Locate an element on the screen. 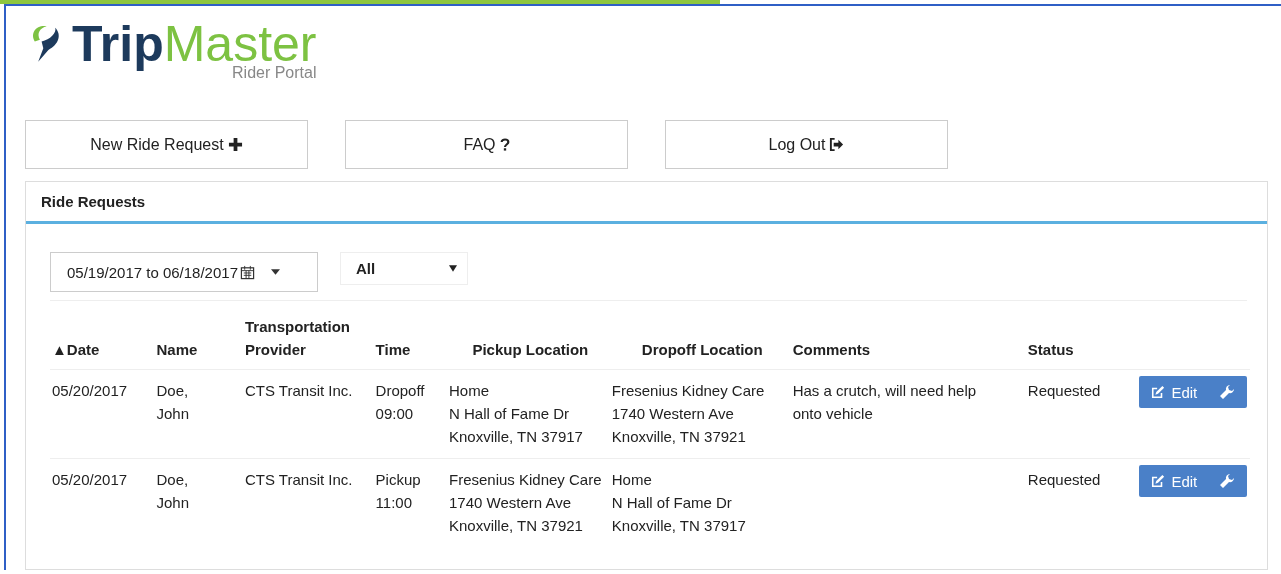  panel-title: Ride Requests is located at coordinates (93, 201).